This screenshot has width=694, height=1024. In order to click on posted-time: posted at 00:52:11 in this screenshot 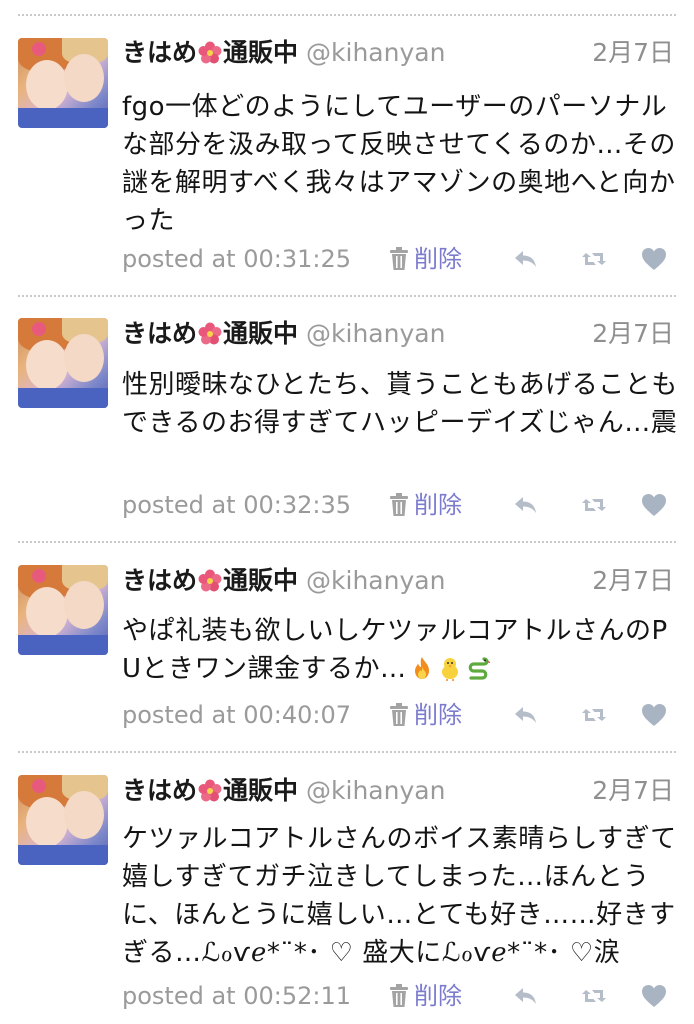, I will do `click(236, 996)`.